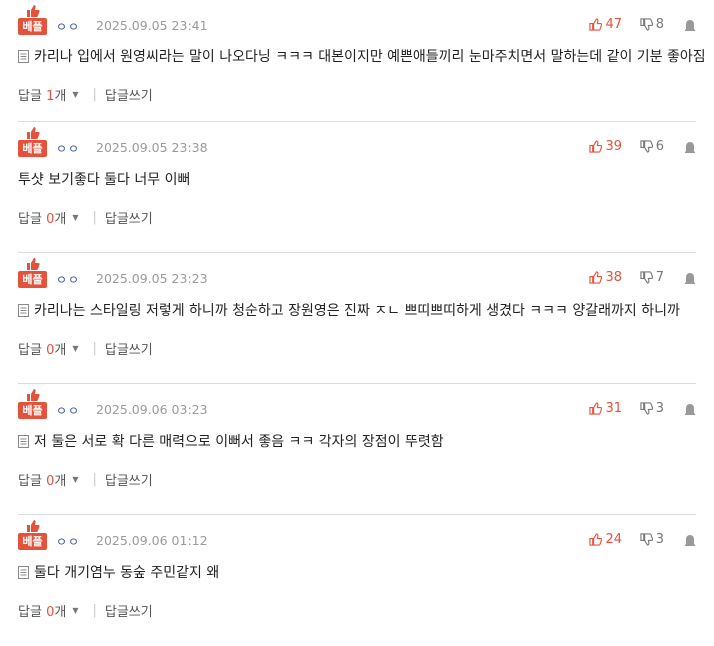 Image resolution: width=714 pixels, height=646 pixels. What do you see at coordinates (357, 144) in the screenshot?
I see `comment-meta: 베플 ㅇㅇ 2025.09.05 23:38 39 6` at bounding box center [357, 144].